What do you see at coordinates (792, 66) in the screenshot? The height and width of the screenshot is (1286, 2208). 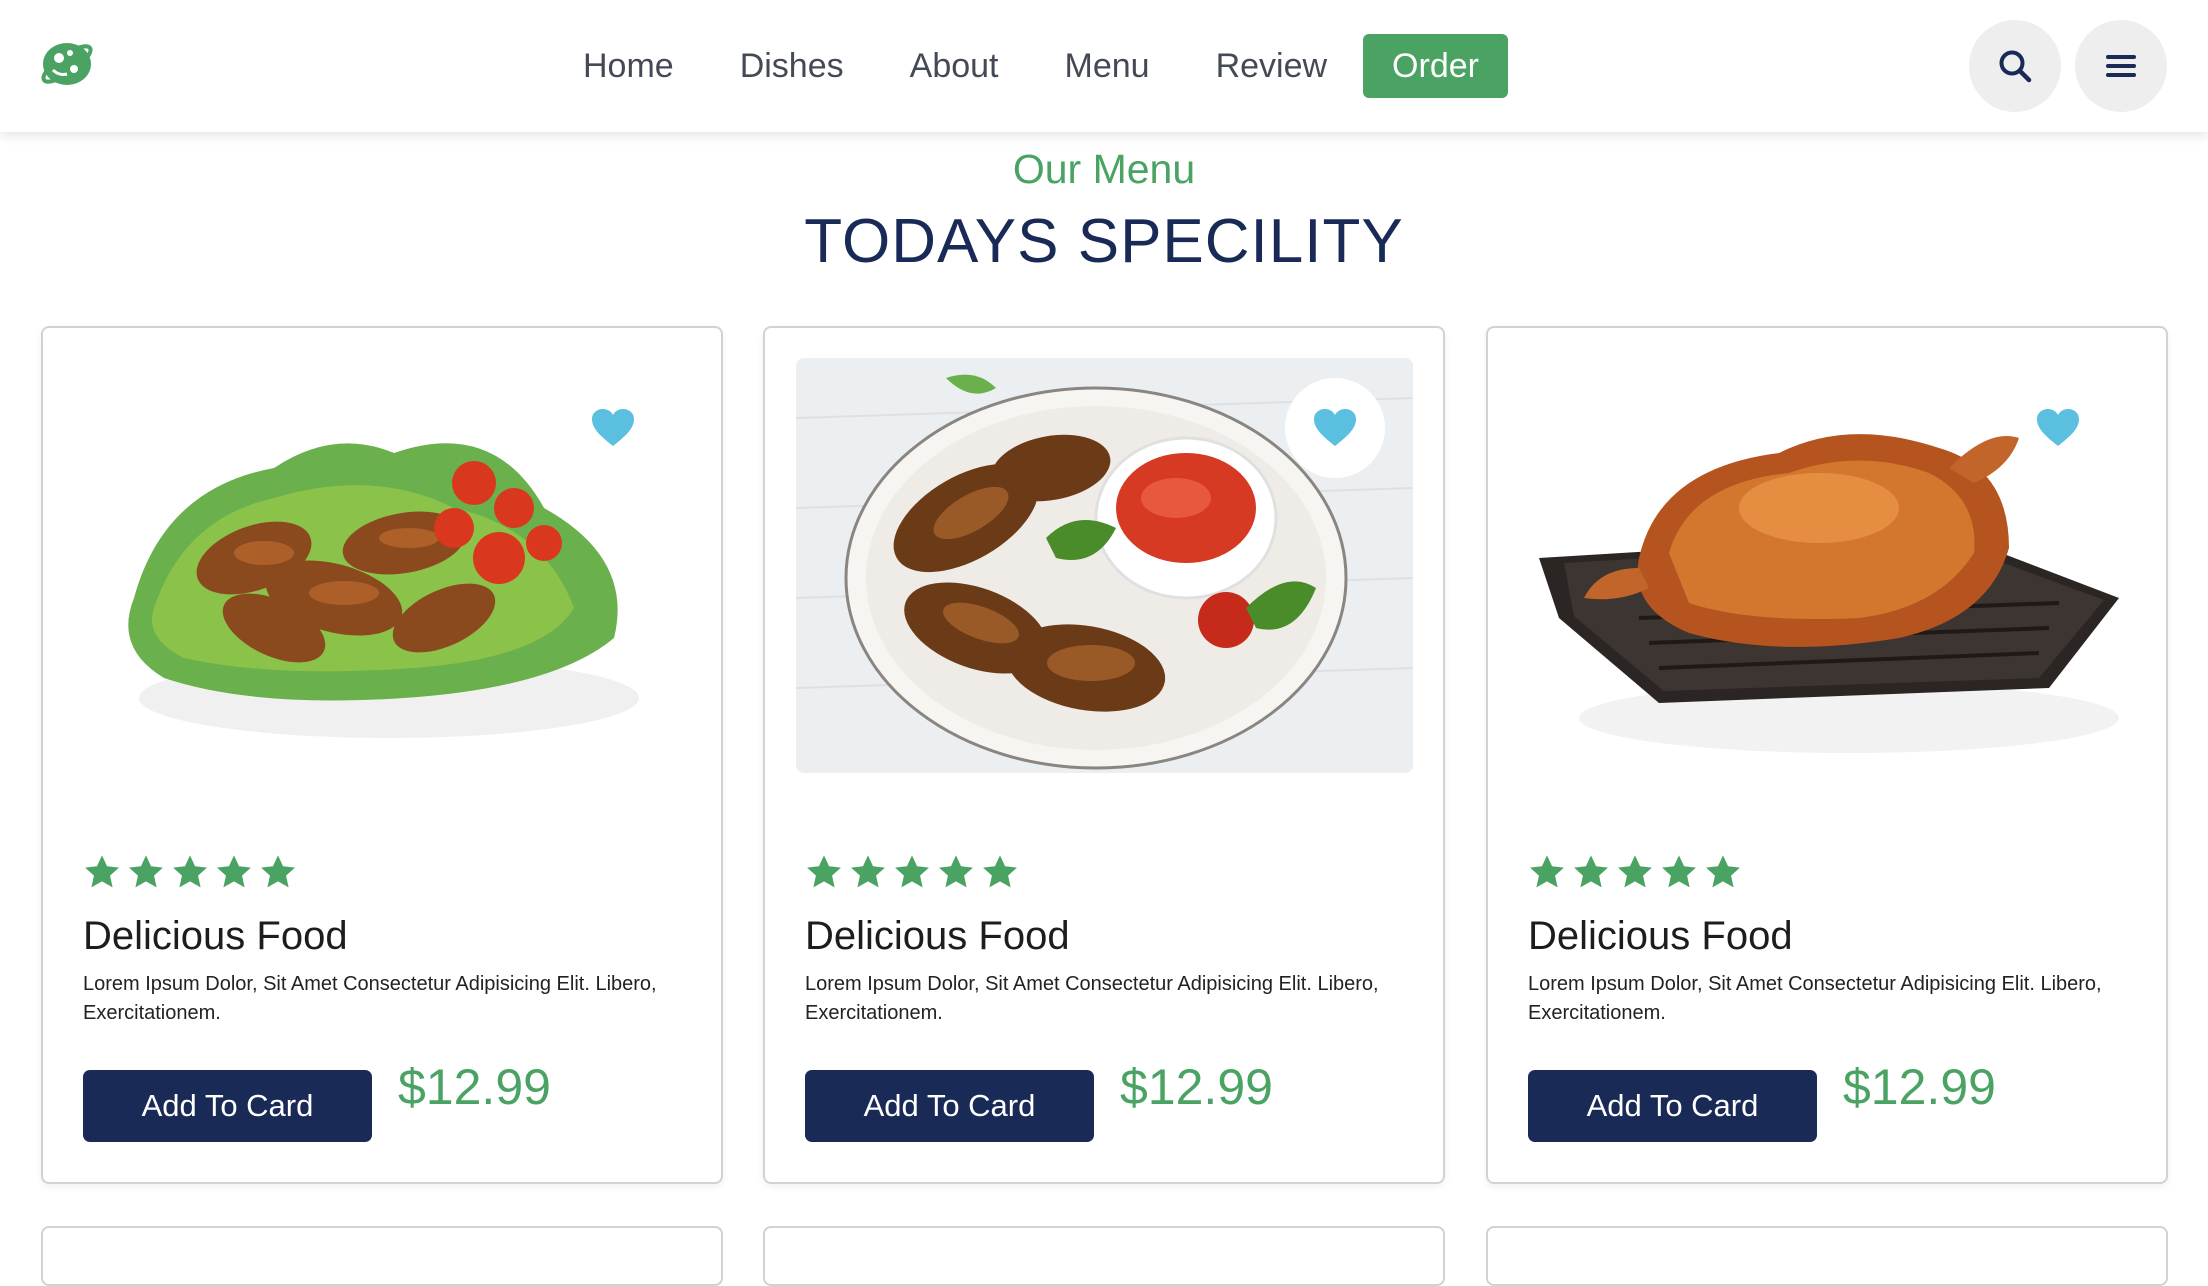 I see `nav-dishes-link: Dishes` at bounding box center [792, 66].